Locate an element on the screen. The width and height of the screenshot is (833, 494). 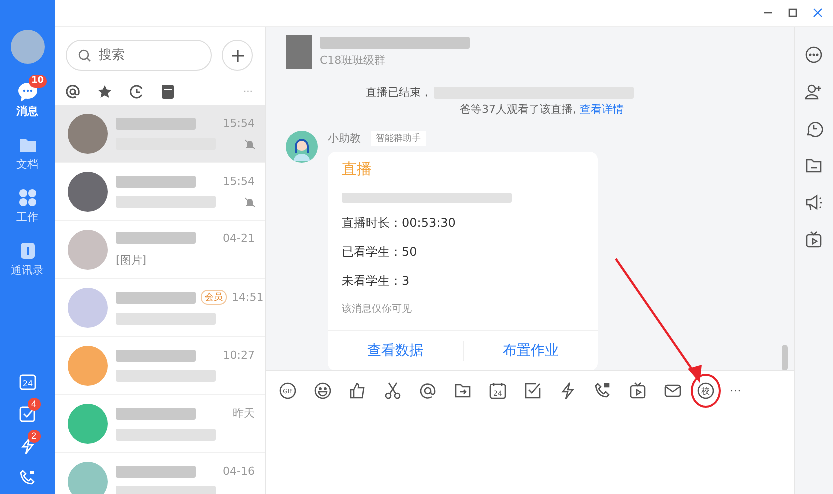
unread-badge: 2 is located at coordinates (34, 436).